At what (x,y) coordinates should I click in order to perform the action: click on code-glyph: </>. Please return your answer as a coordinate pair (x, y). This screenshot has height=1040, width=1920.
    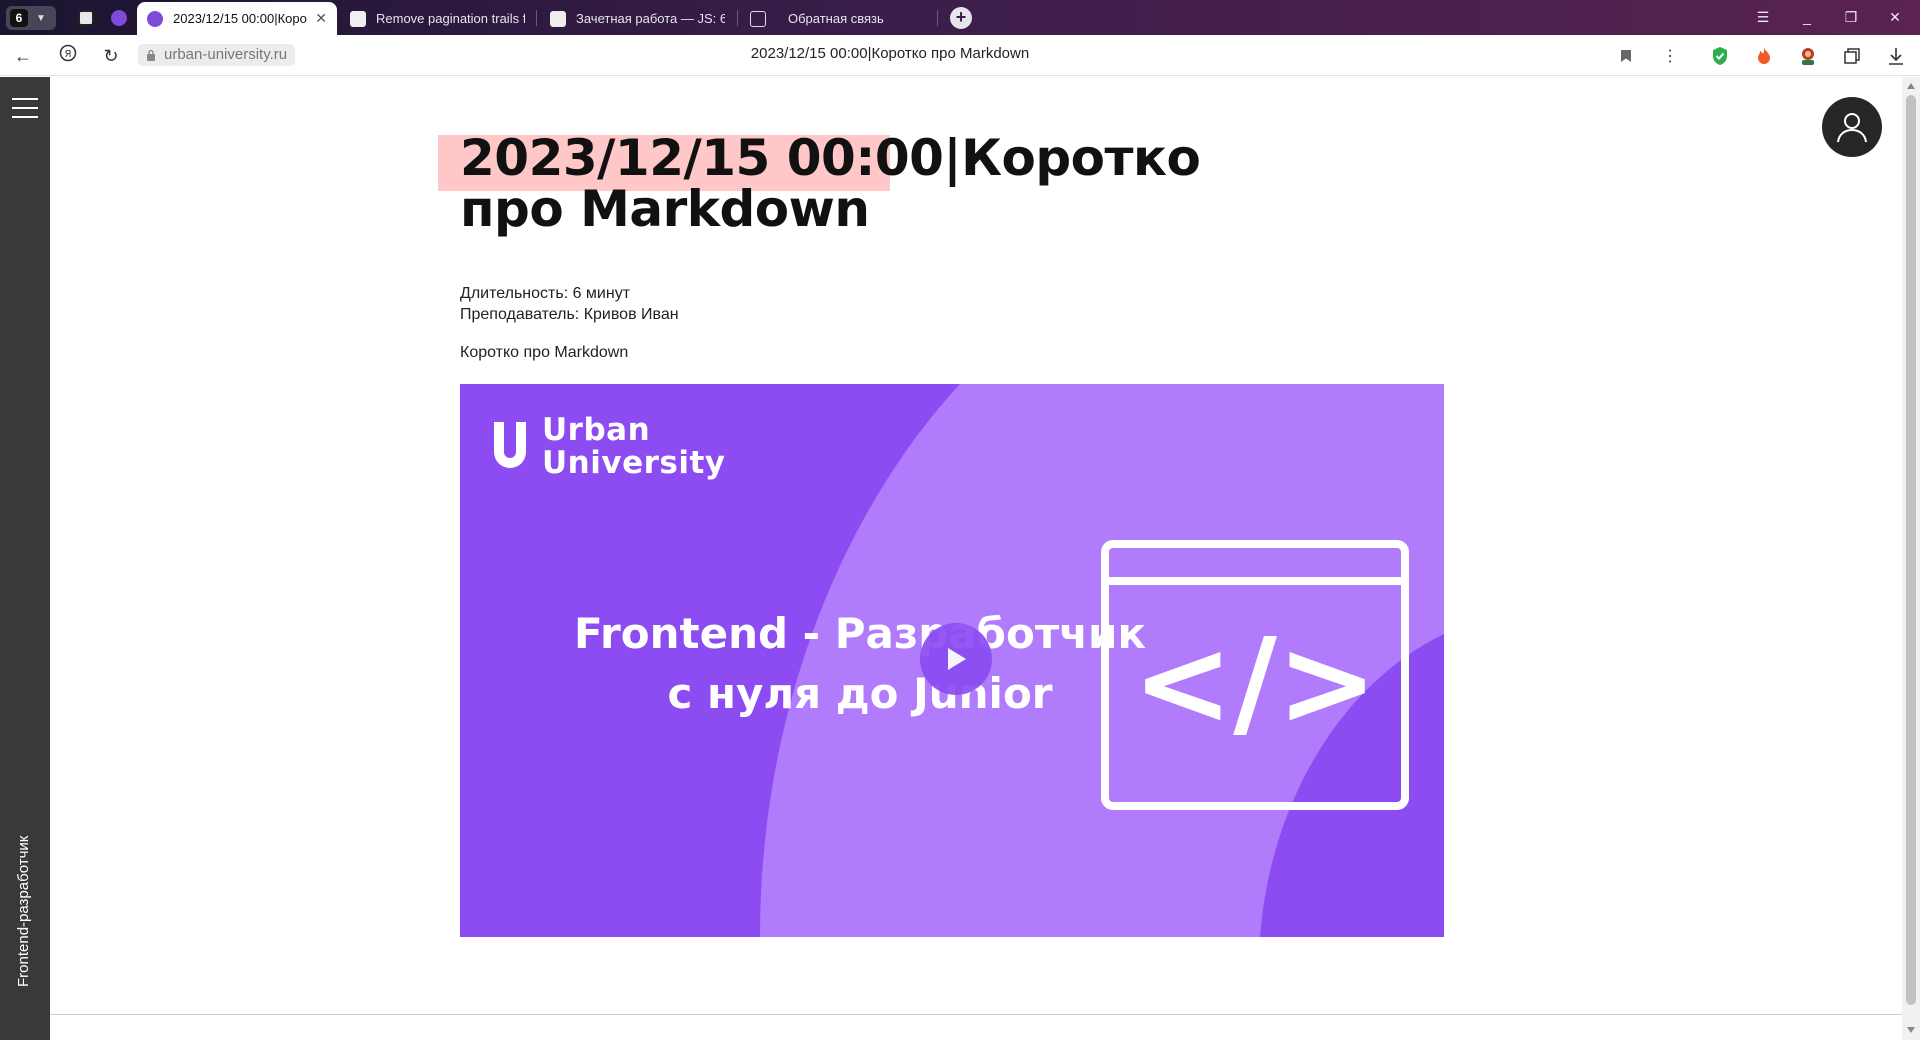
    Looking at the image, I should click on (1255, 683).